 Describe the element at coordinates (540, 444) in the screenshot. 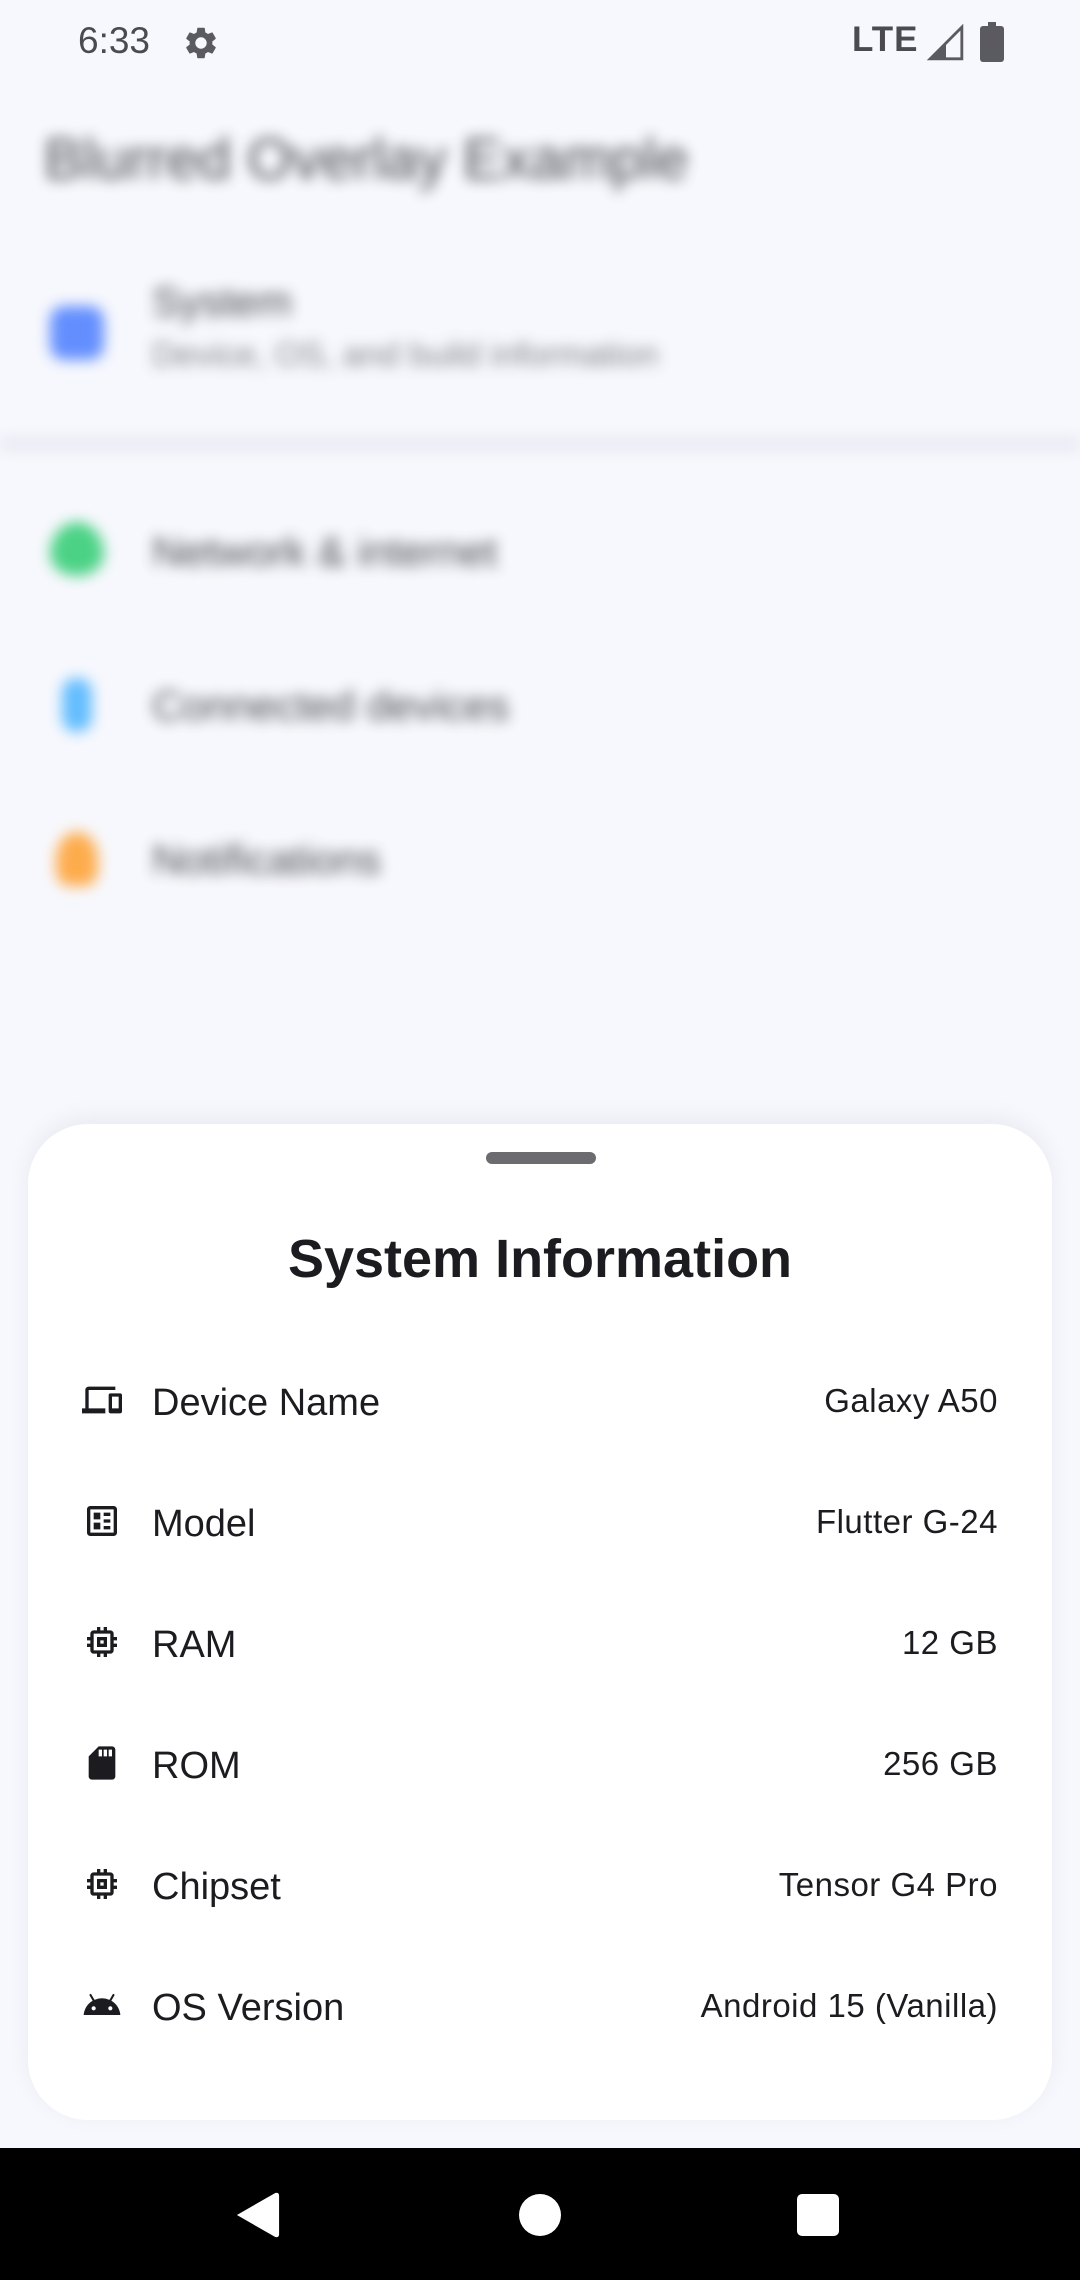

I see `divider` at that location.